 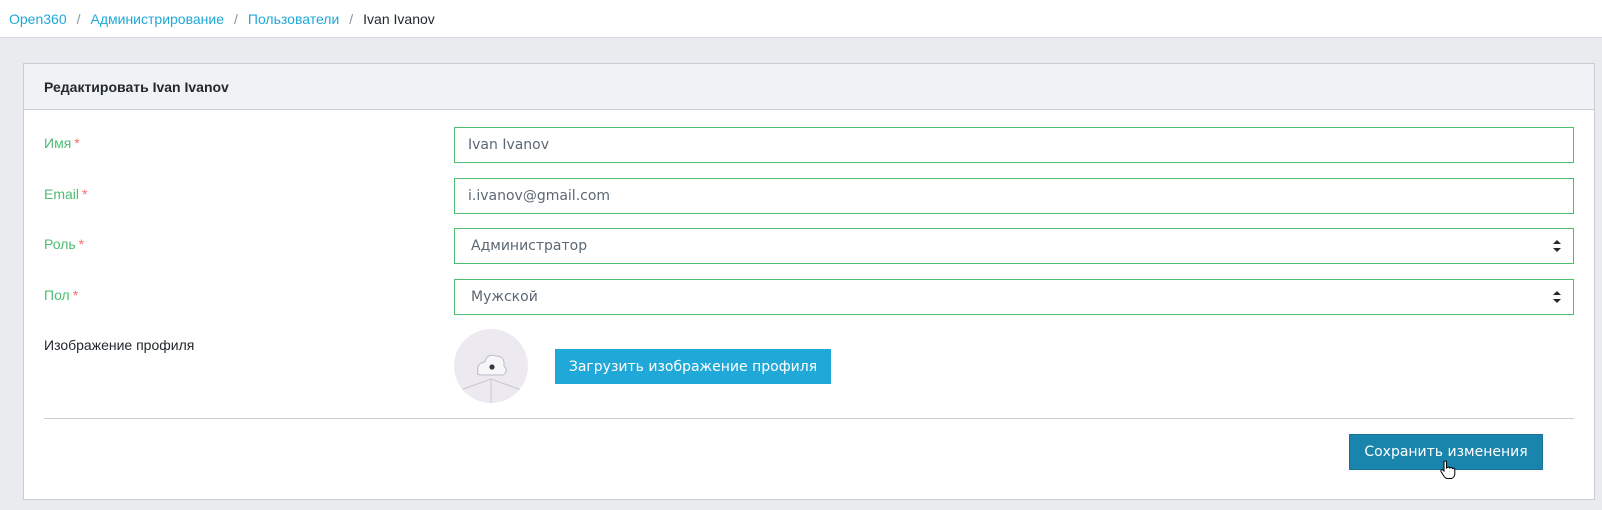 I want to click on role-select: Администратор, so click(x=1014, y=246).